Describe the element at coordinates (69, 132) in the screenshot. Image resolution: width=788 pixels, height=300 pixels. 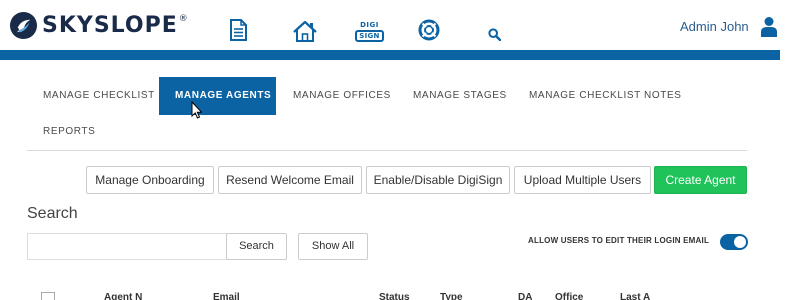
I see `tab-reports: REPORTS` at that location.